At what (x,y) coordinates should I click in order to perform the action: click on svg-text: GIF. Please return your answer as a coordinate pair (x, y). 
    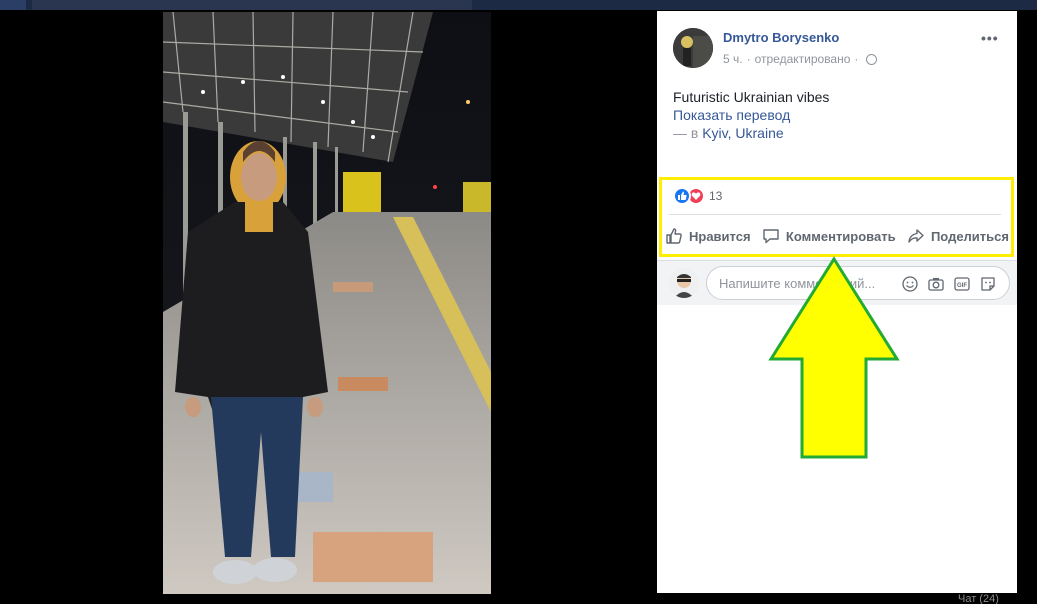
    Looking at the image, I should click on (962, 286).